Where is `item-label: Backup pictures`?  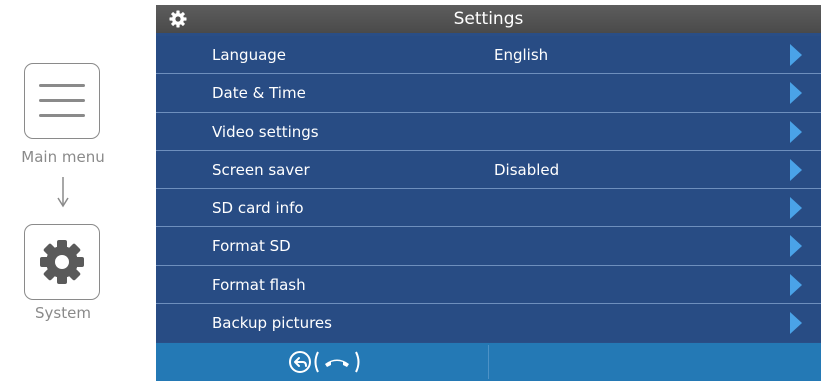 item-label: Backup pictures is located at coordinates (272, 323).